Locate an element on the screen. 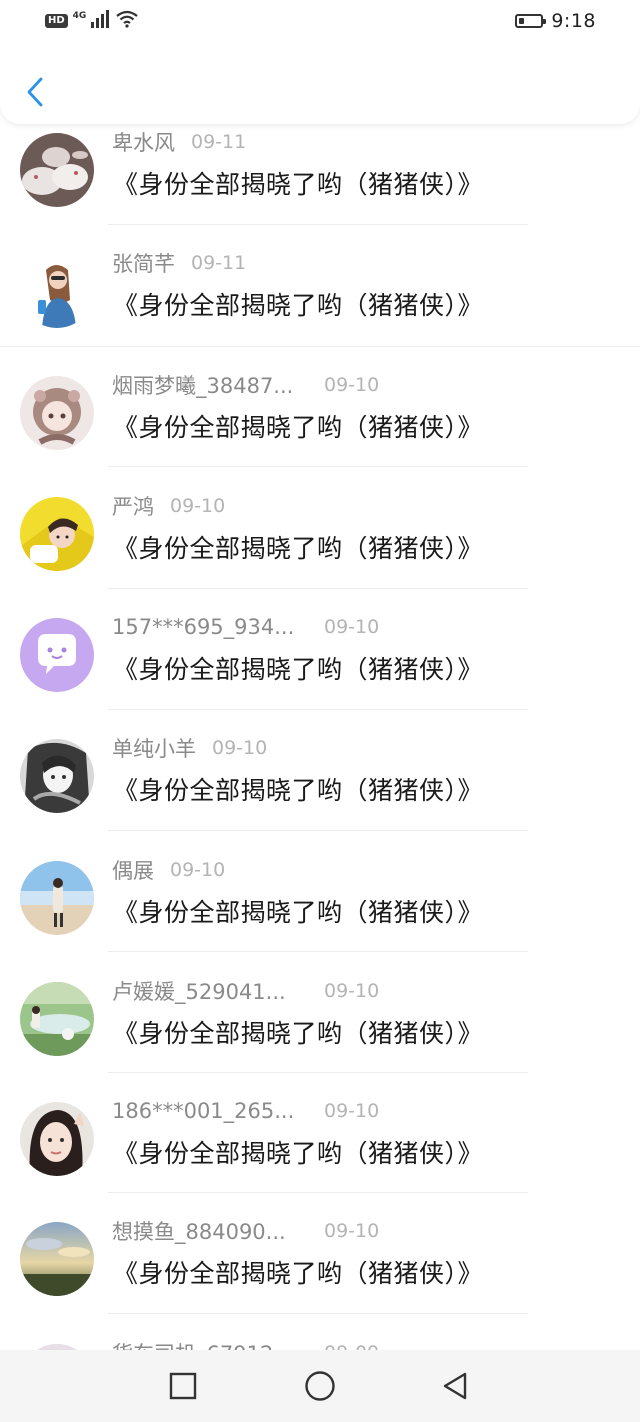 This screenshot has width=640, height=1422. item-meta: 卑水风 09-11 is located at coordinates (179, 142).